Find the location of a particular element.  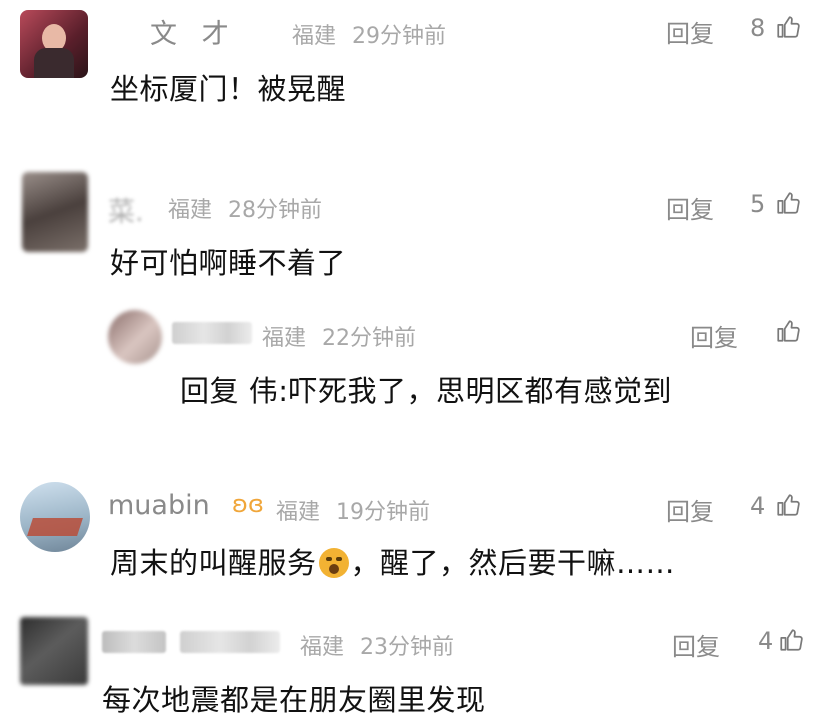

reply-text: 回复 伟:吓死我了，思明区都有感觉到 is located at coordinates (426, 391).